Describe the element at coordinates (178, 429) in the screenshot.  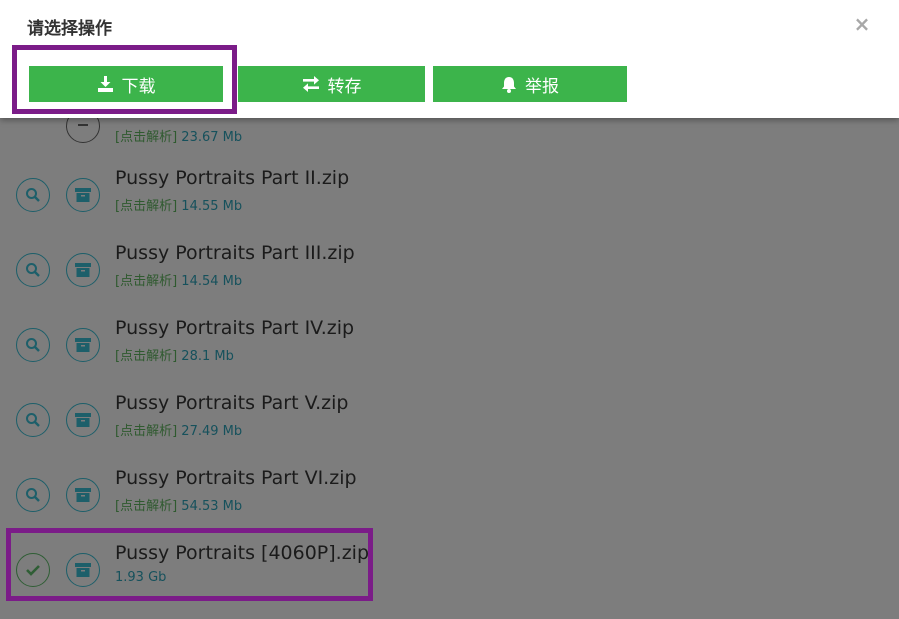
I see `file-meta: [点击解析] 27.49 Mb` at that location.